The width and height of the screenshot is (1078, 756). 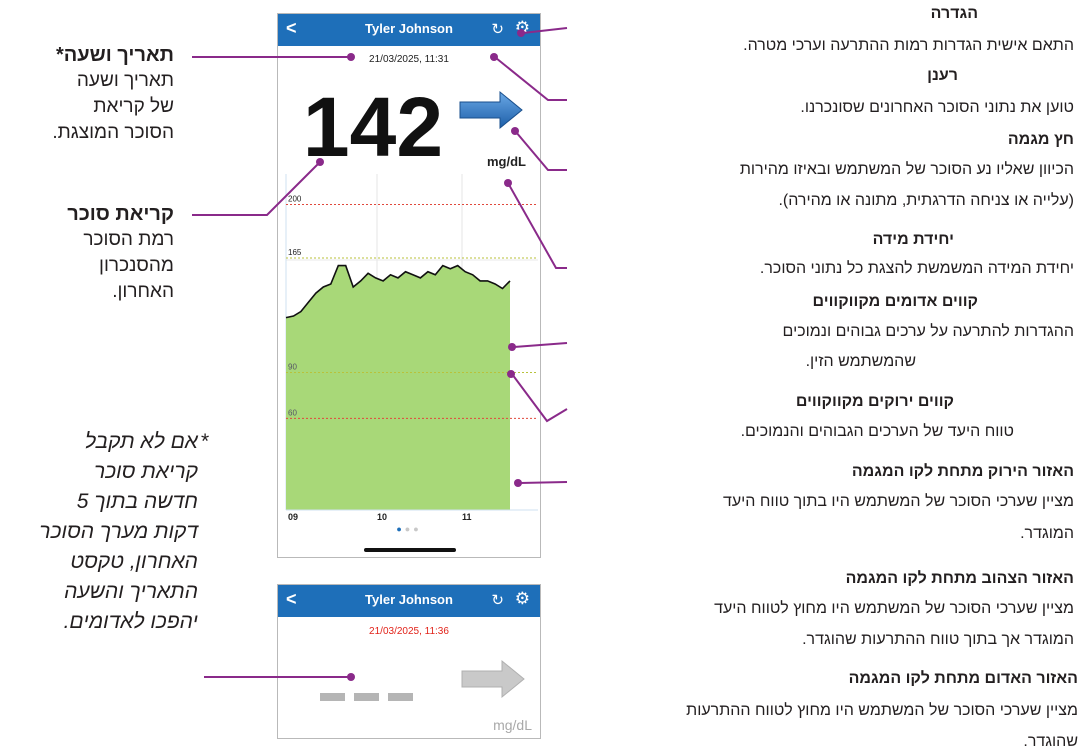 I want to click on callout-refresh-body: טוען את נתוני הסוכר האחרונים שסונכרנו., so click(x=937, y=107).